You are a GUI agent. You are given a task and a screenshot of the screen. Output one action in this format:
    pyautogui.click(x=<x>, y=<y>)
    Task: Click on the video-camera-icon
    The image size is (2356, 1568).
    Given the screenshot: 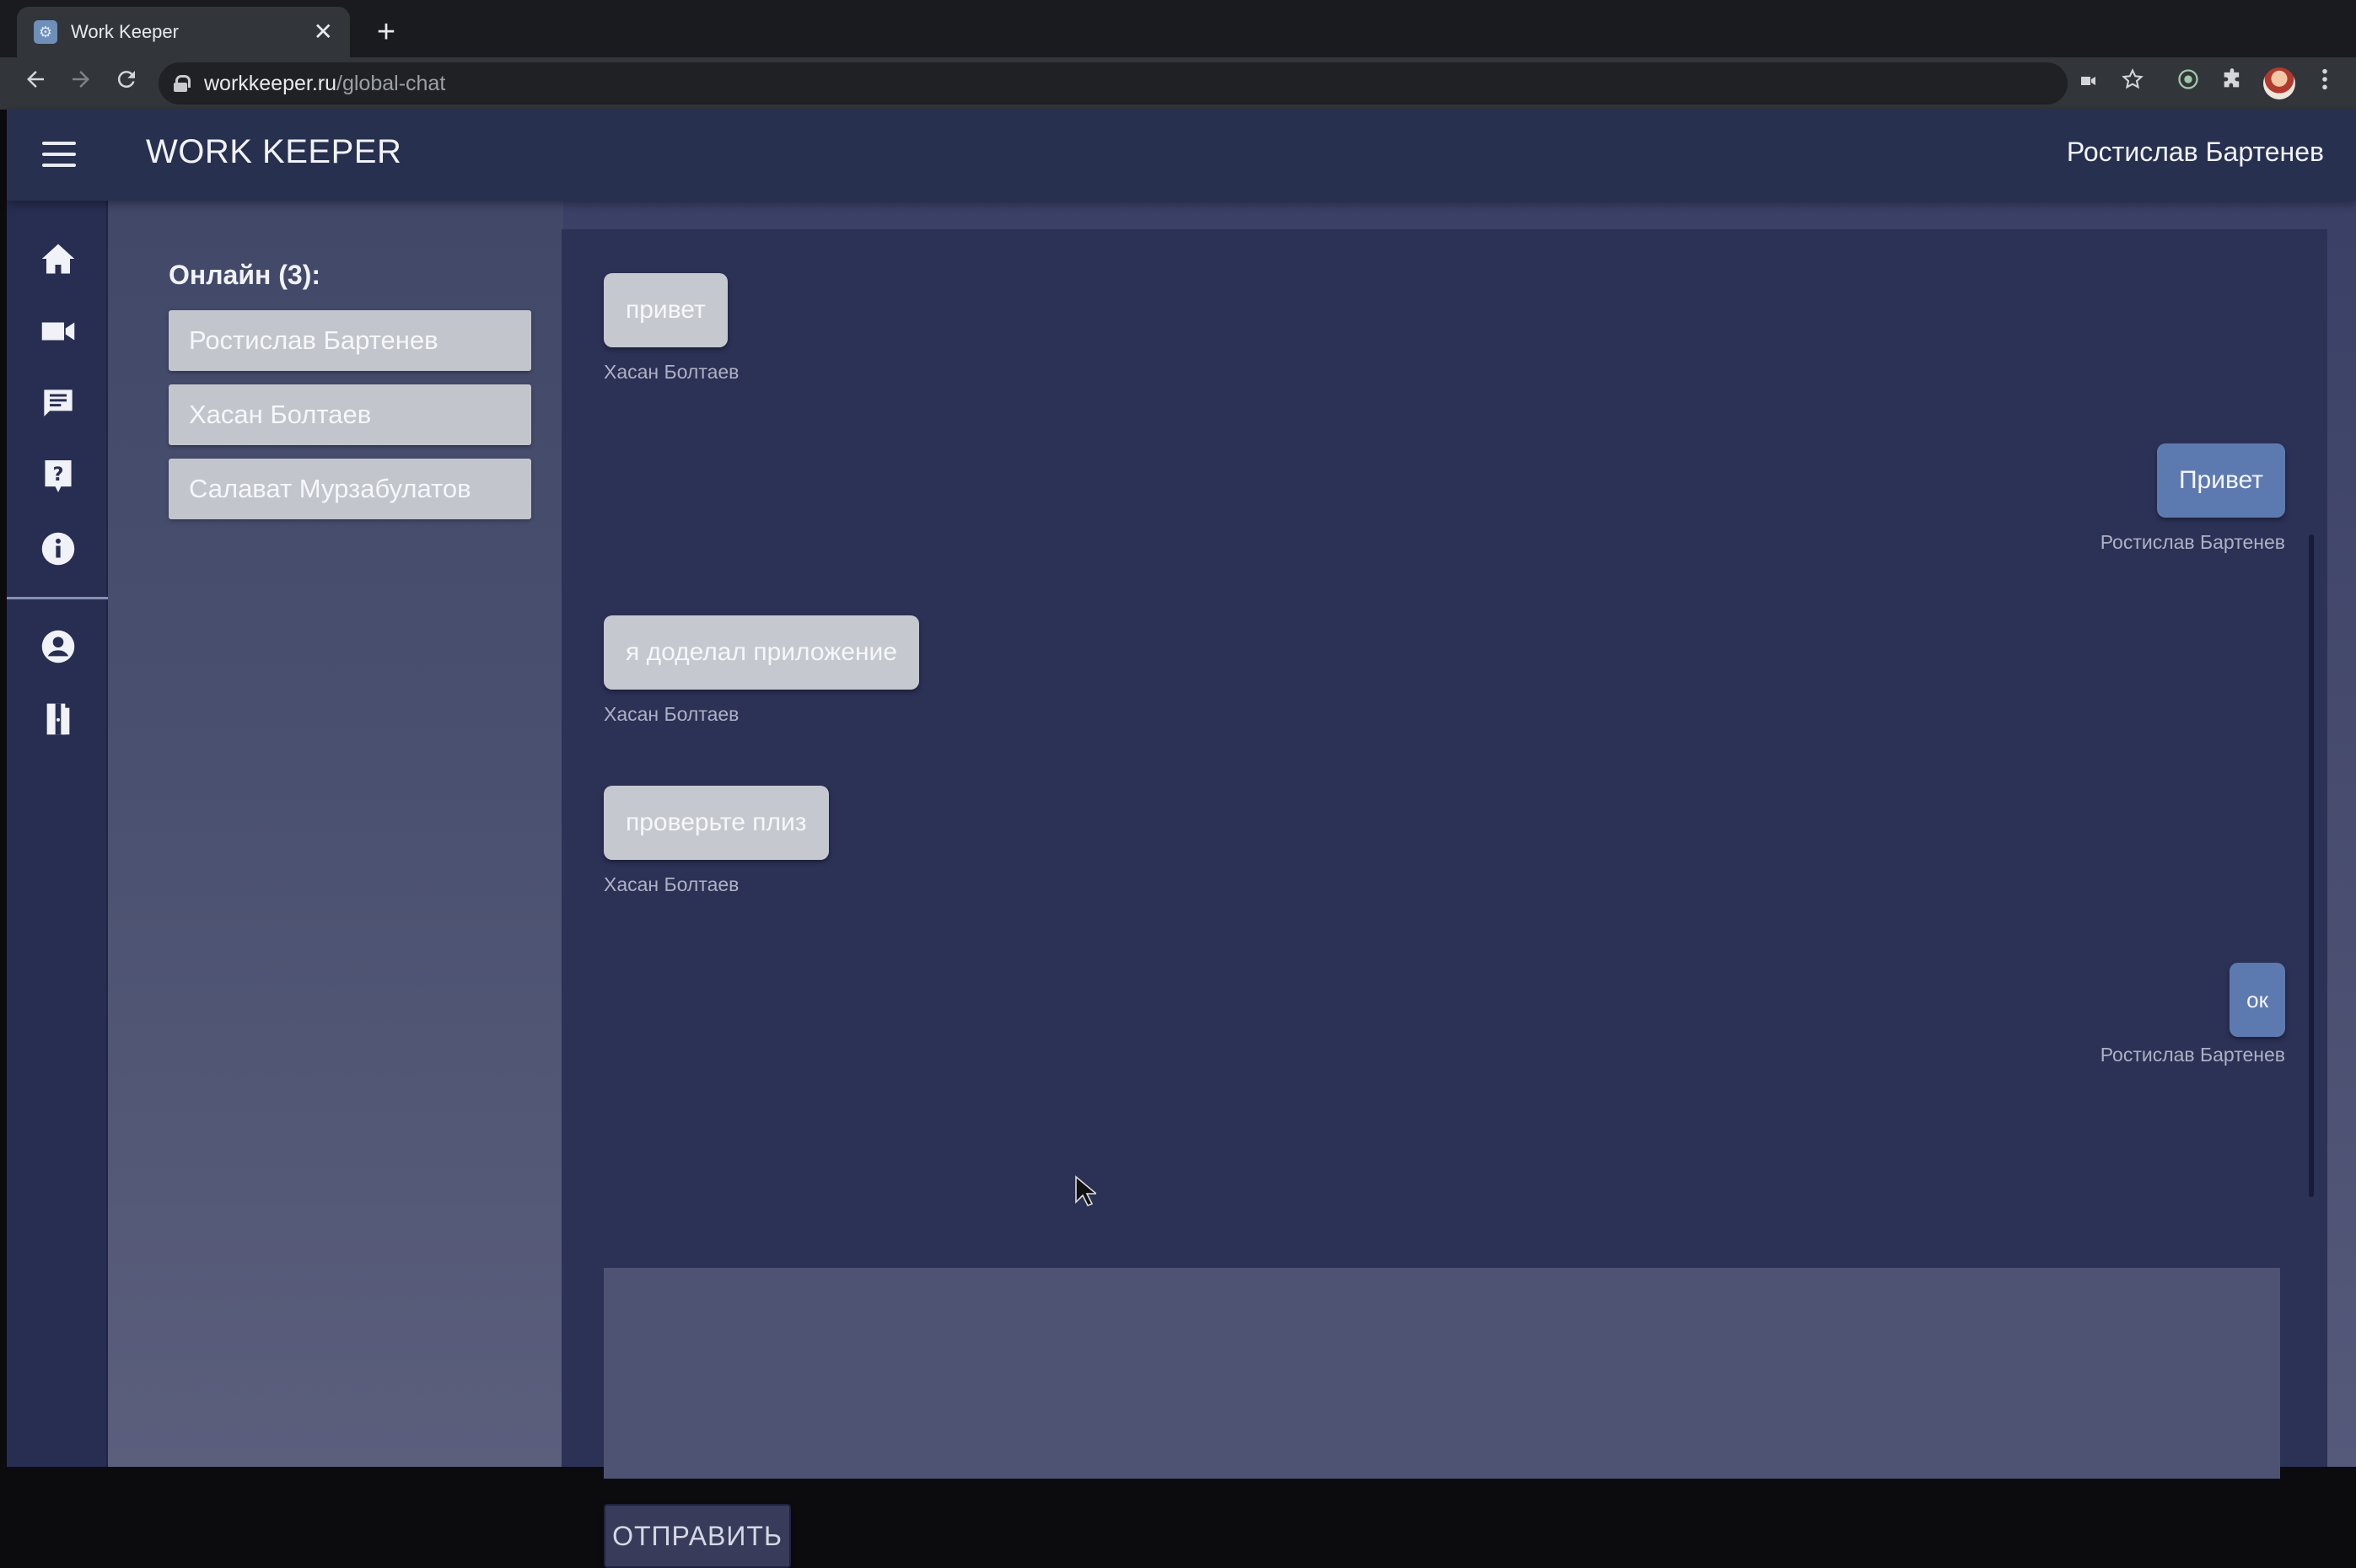 What is the action you would take?
    pyautogui.click(x=59, y=332)
    